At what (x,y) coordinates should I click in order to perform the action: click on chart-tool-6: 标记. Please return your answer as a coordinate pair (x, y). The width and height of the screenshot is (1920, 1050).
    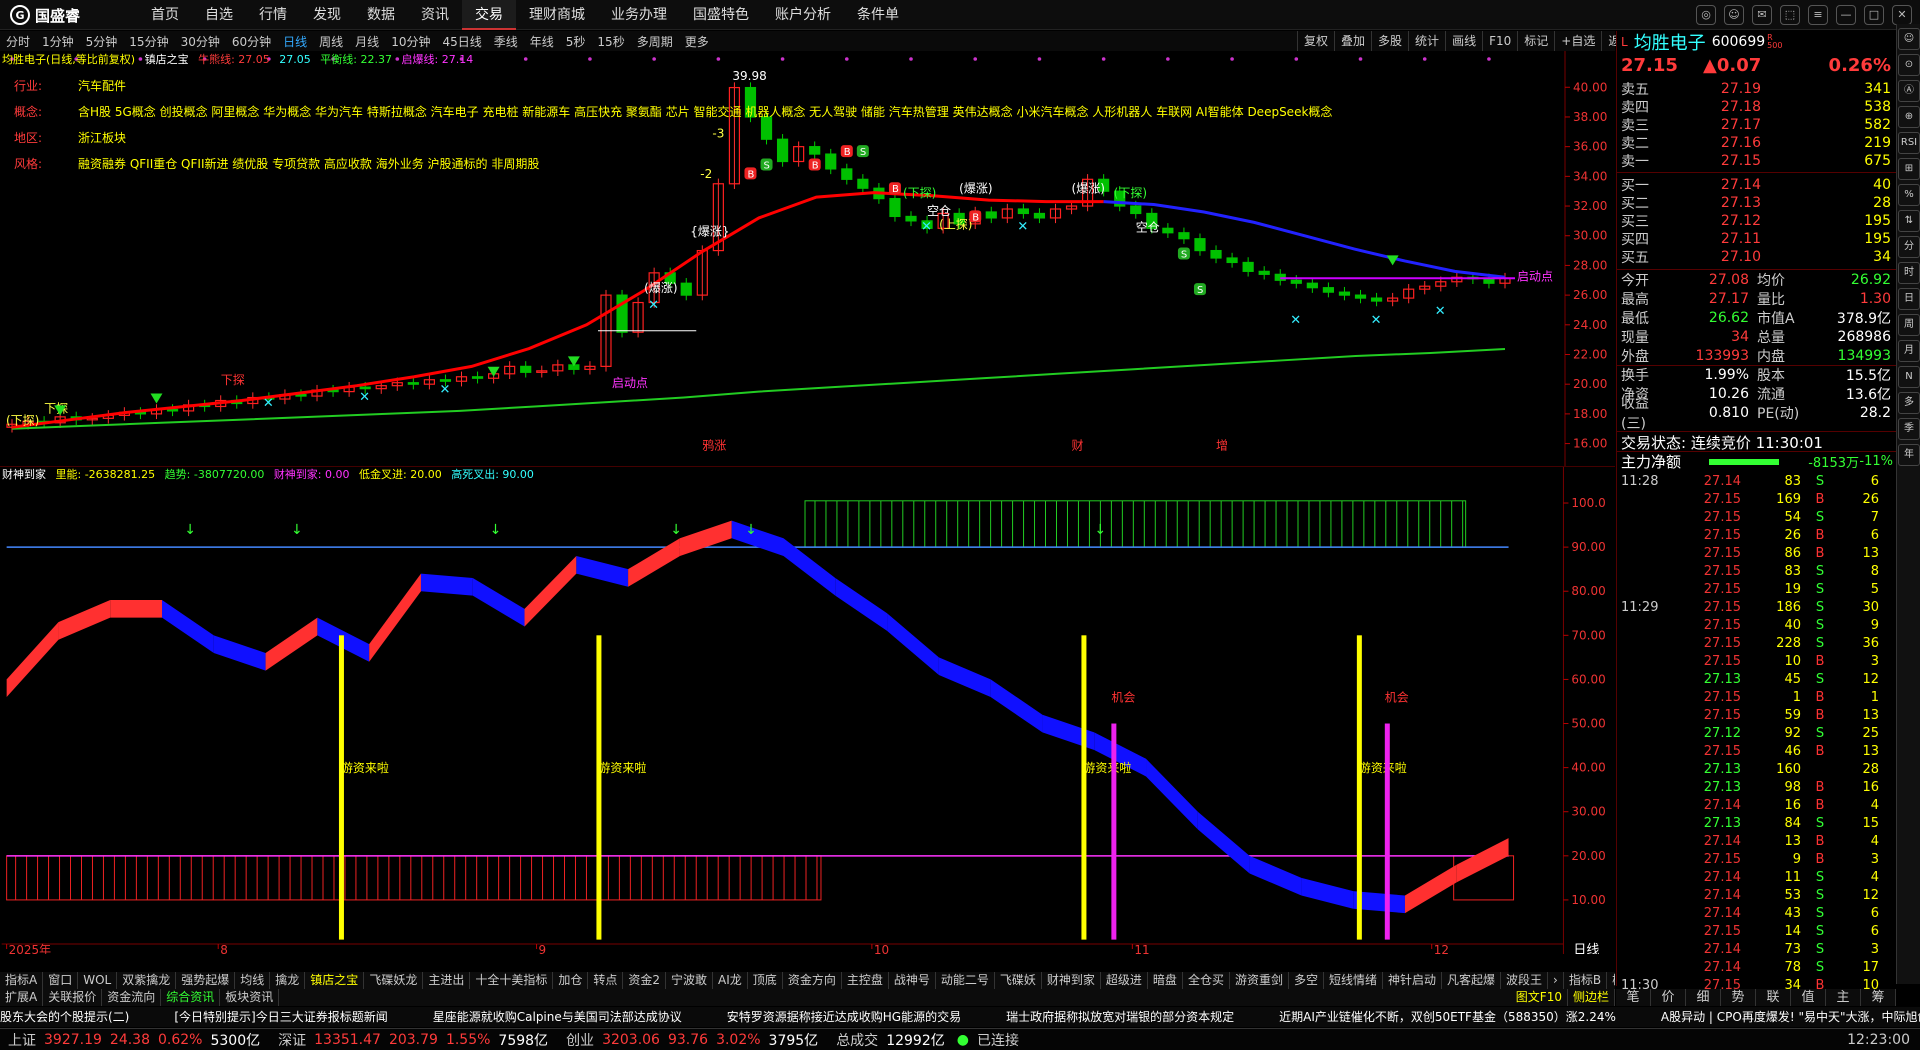
    Looking at the image, I should click on (1535, 41).